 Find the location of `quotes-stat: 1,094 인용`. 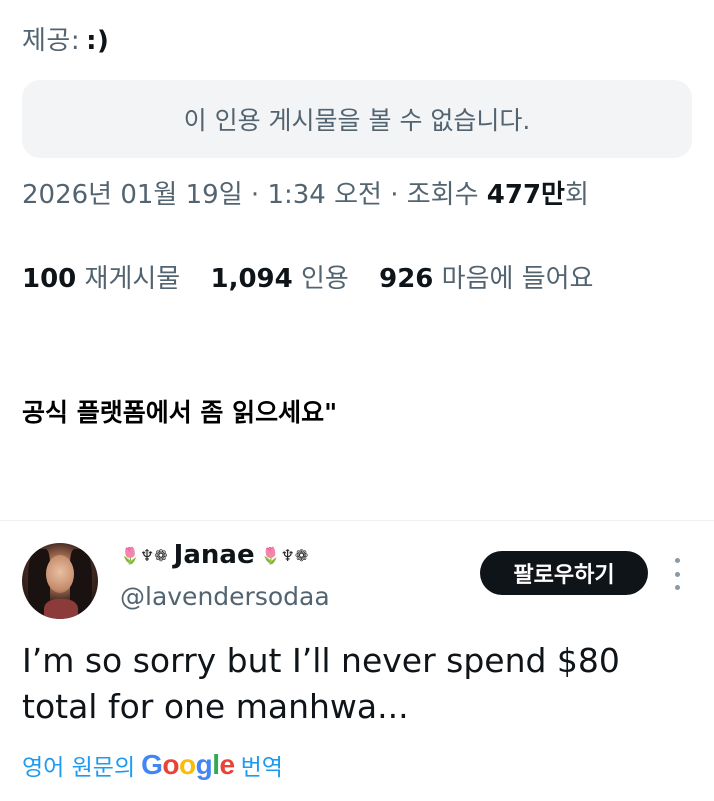

quotes-stat: 1,094 인용 is located at coordinates (280, 279).